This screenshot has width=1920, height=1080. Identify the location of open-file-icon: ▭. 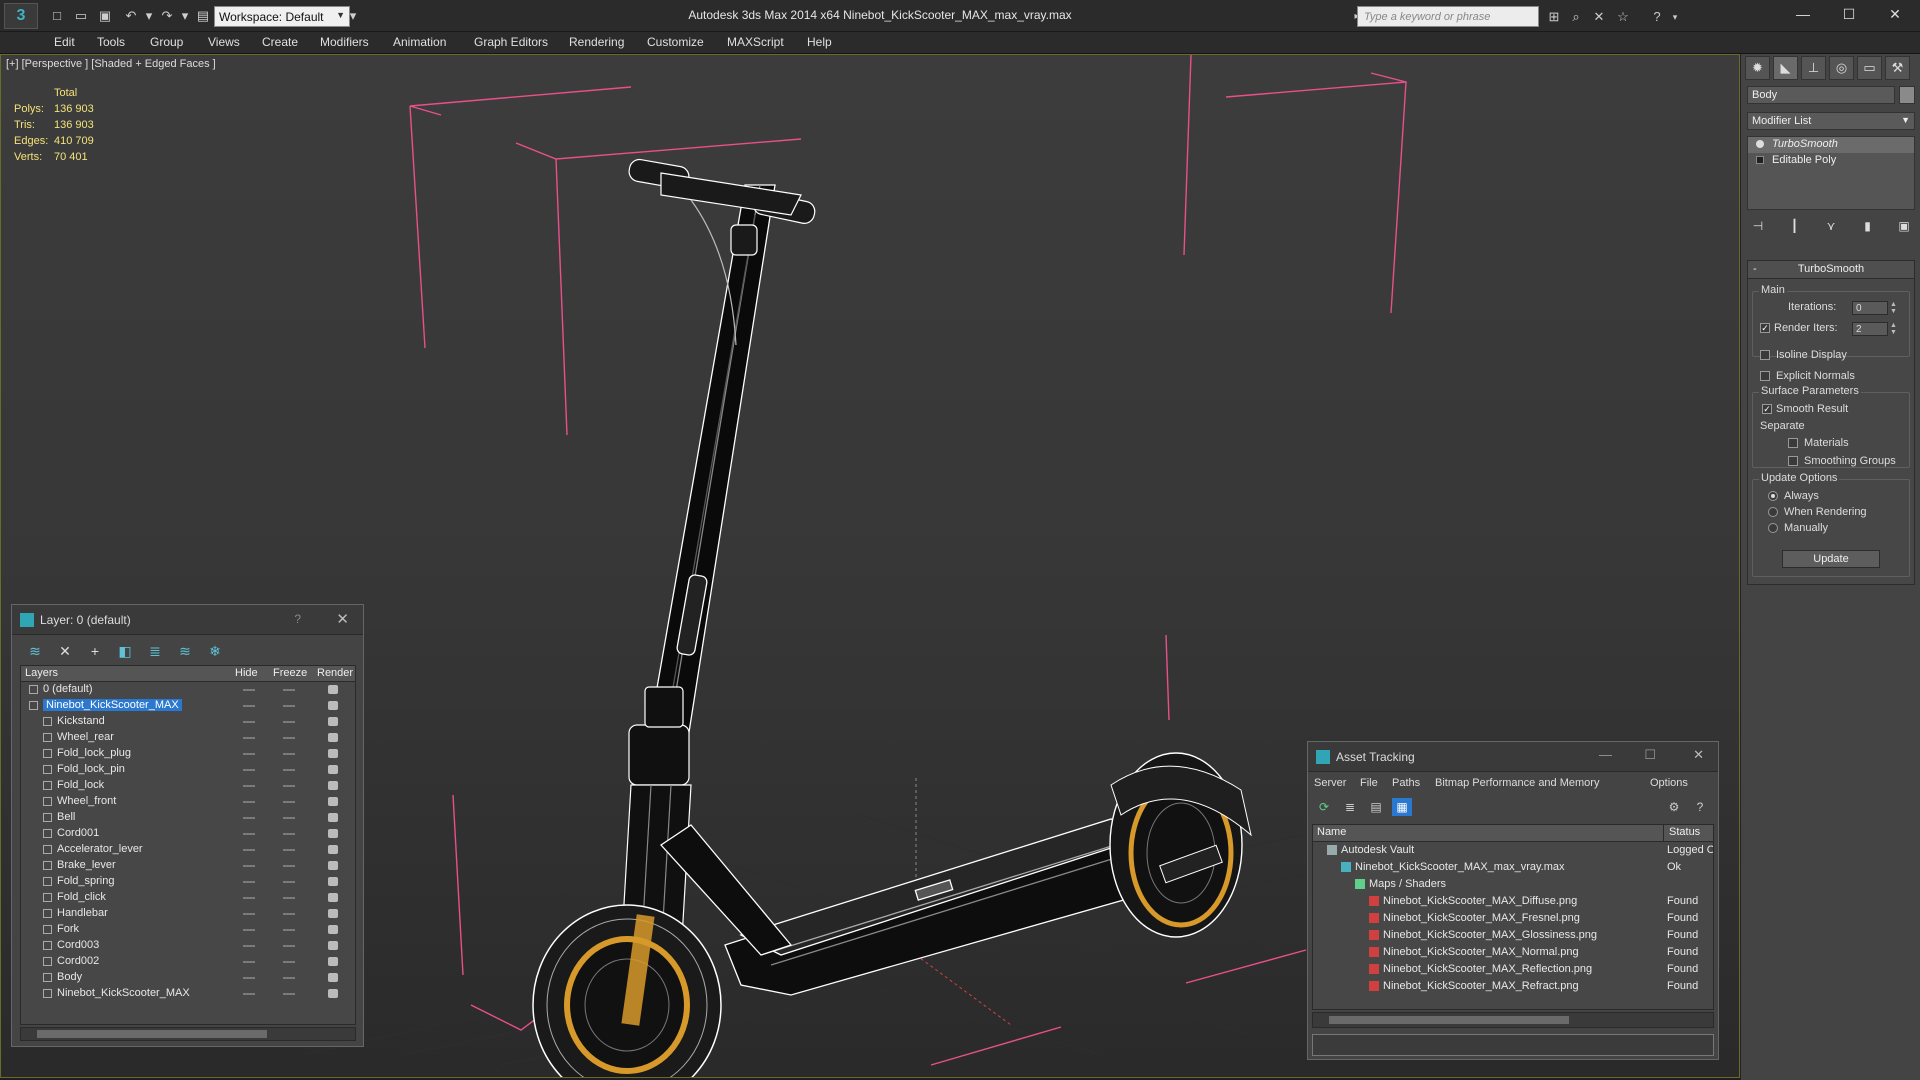
(81, 16).